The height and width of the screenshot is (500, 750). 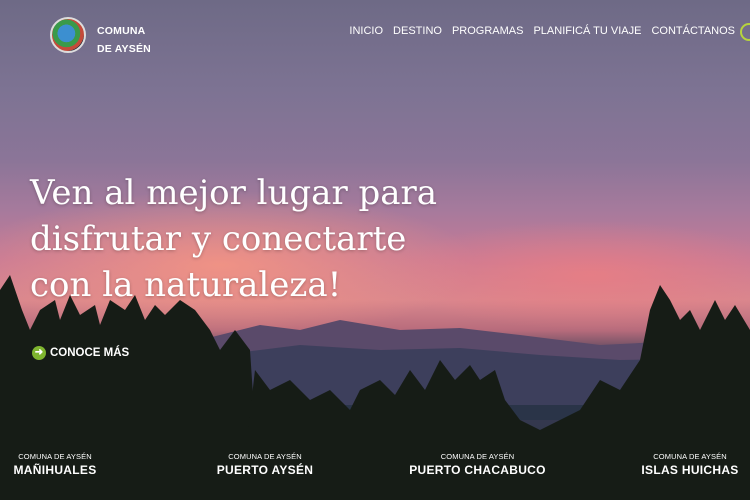 What do you see at coordinates (68, 35) in the screenshot?
I see `comuna-logo-icon` at bounding box center [68, 35].